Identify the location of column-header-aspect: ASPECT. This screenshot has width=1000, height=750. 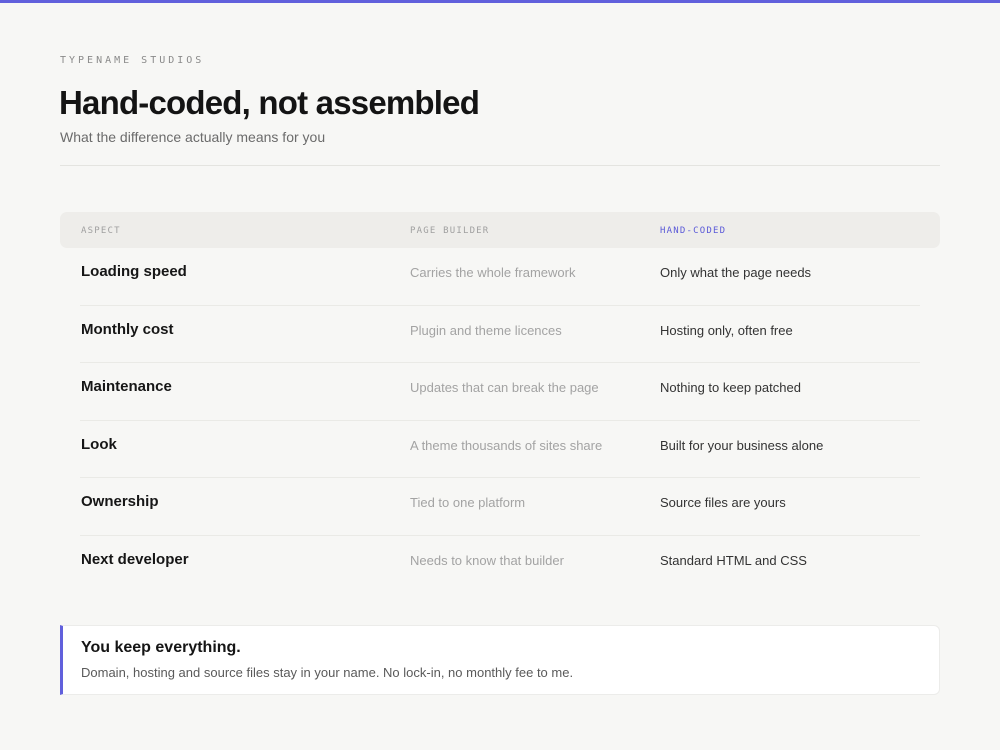
(101, 231).